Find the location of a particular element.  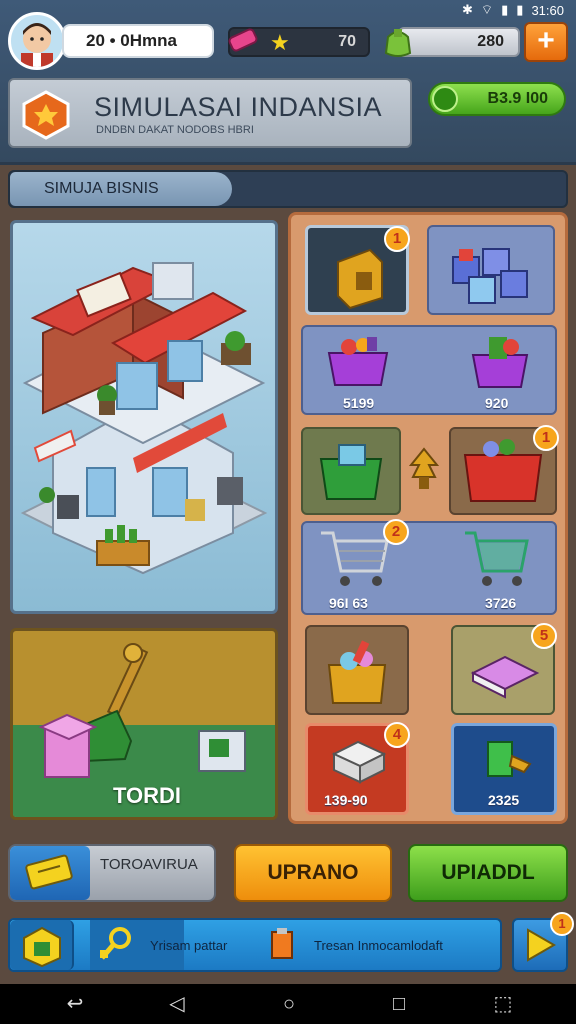

hexagon-logo-icon is located at coordinates (46, 115).